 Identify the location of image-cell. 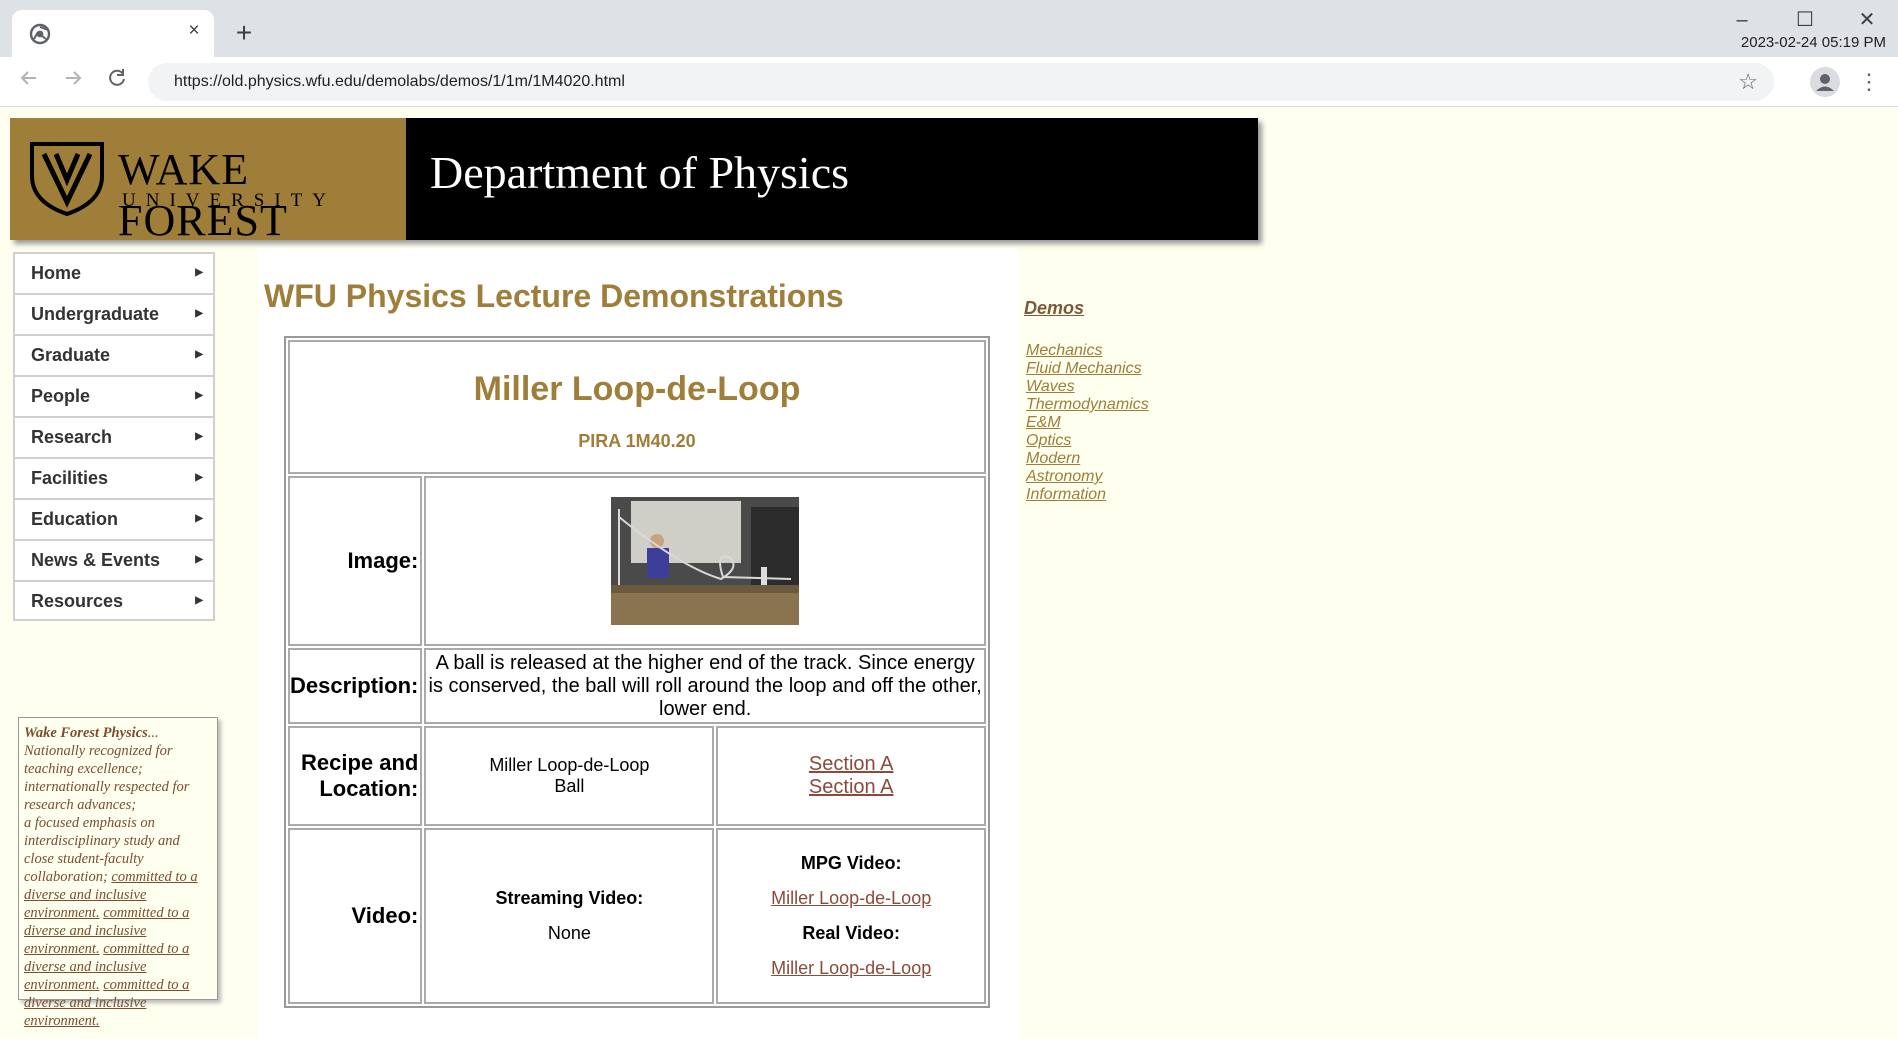
(705, 561).